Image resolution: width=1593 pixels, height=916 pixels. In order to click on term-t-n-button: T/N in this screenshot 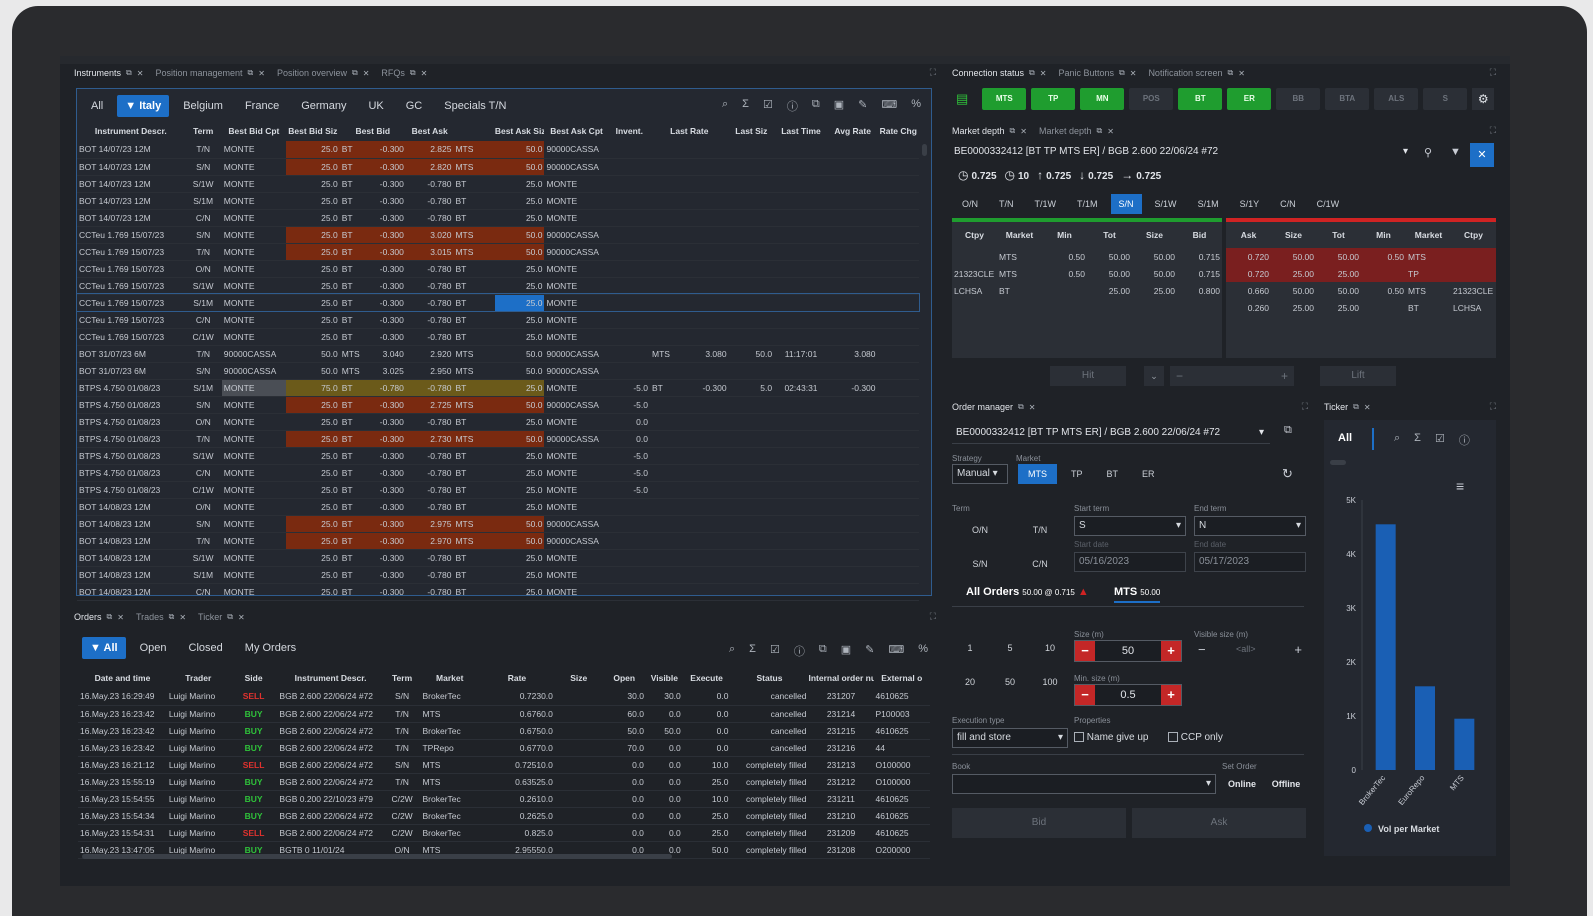, I will do `click(1040, 530)`.